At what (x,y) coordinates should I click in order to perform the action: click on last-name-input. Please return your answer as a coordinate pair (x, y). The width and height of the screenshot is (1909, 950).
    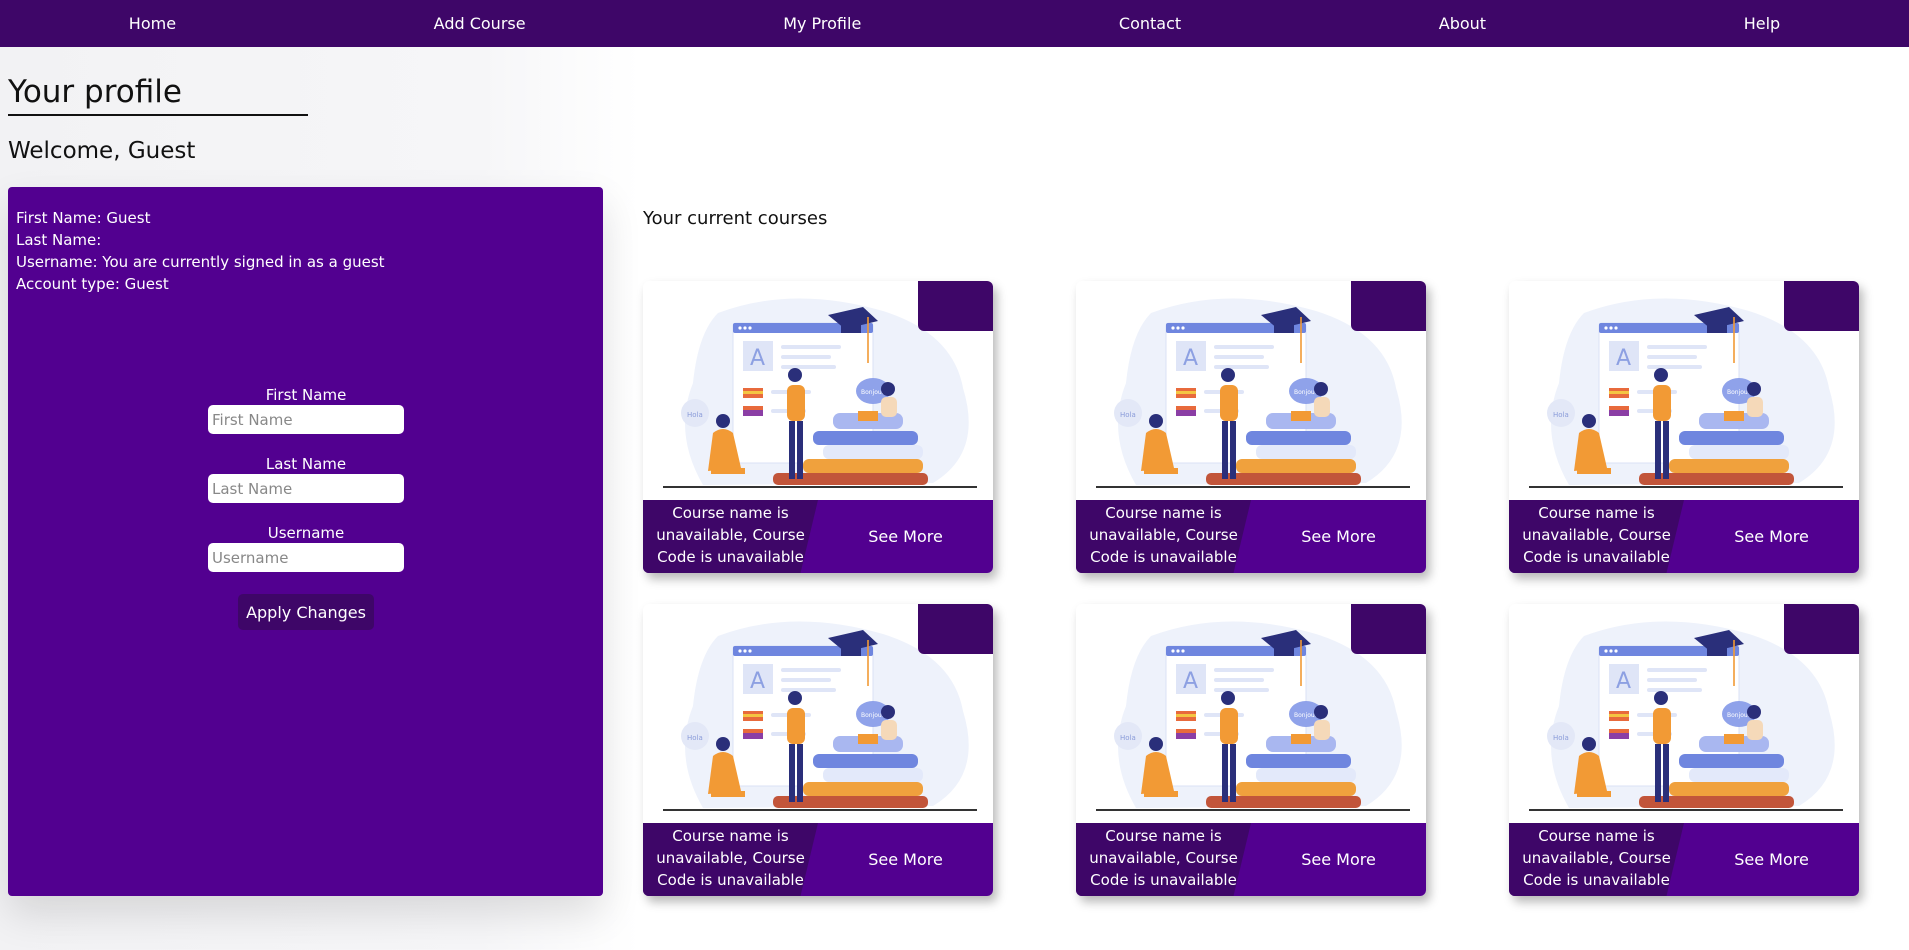
    Looking at the image, I should click on (306, 488).